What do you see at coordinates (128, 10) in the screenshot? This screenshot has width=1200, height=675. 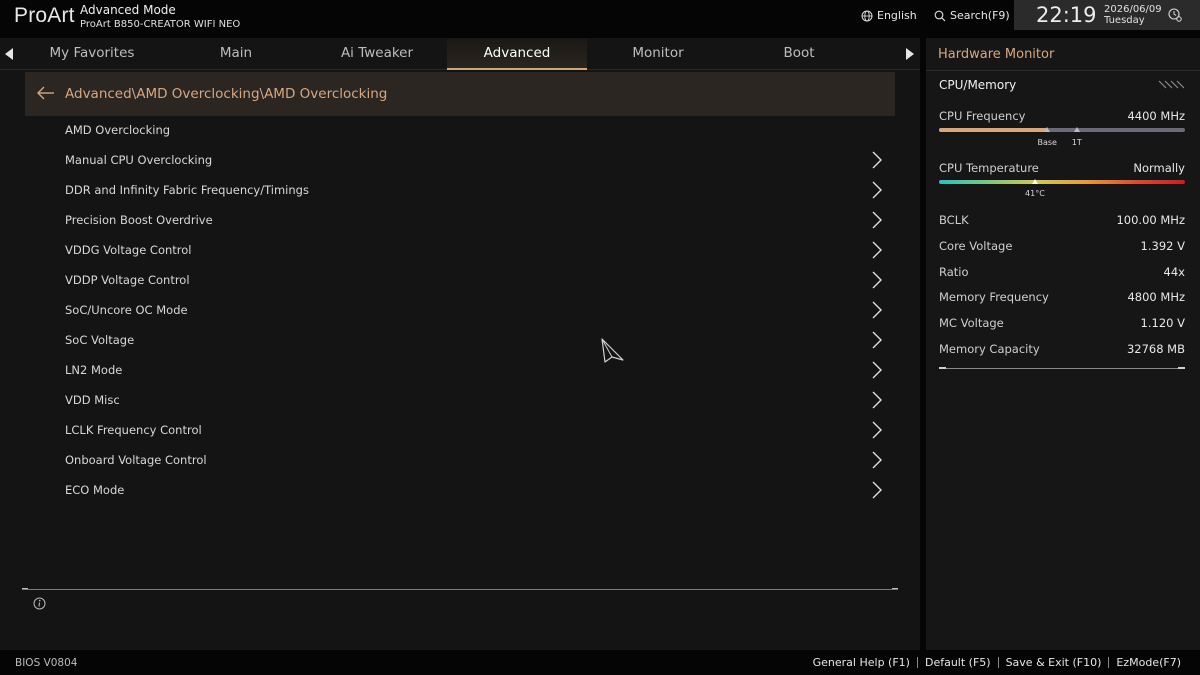 I see `mode-title: Advanced Mode` at bounding box center [128, 10].